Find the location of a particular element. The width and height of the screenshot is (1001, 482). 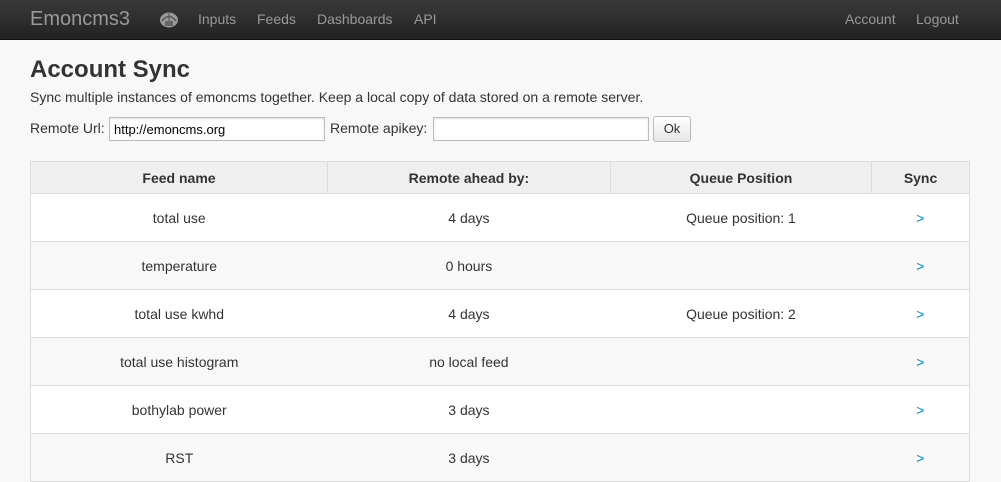

nav-api: API is located at coordinates (425, 19).